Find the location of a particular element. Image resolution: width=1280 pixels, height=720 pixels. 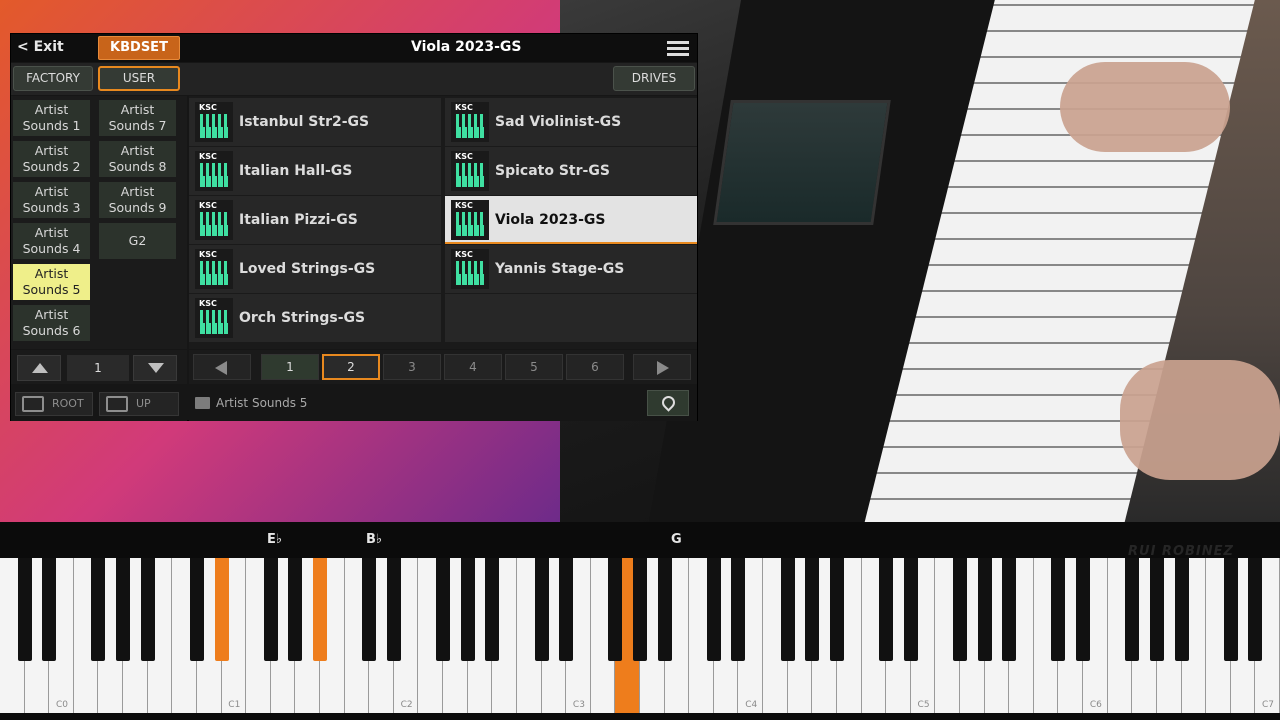

page-up-button is located at coordinates (39, 368).